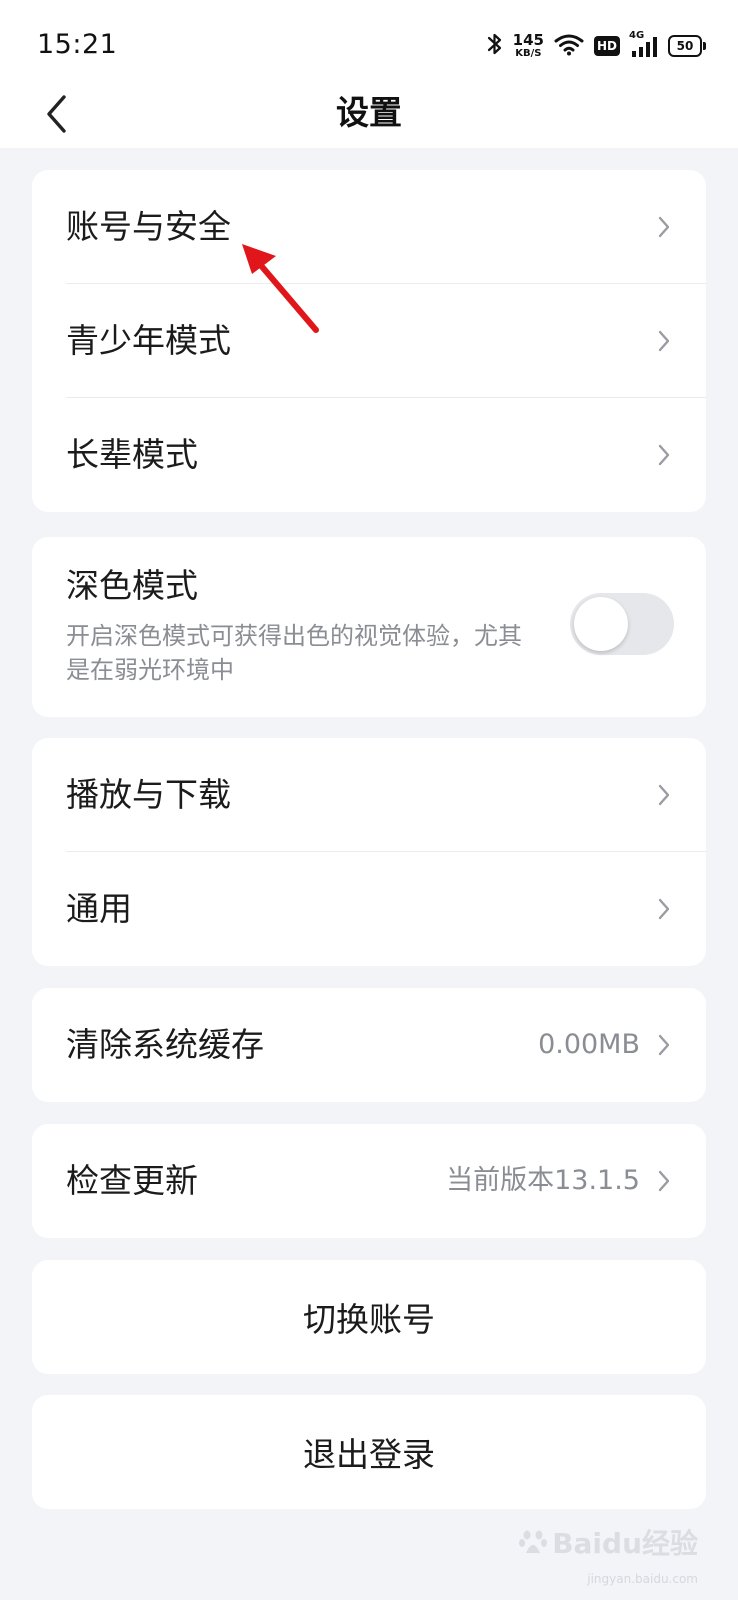 This screenshot has height=1600, width=738. What do you see at coordinates (625, 1543) in the screenshot?
I see `watermark-text: Baidu经验` at bounding box center [625, 1543].